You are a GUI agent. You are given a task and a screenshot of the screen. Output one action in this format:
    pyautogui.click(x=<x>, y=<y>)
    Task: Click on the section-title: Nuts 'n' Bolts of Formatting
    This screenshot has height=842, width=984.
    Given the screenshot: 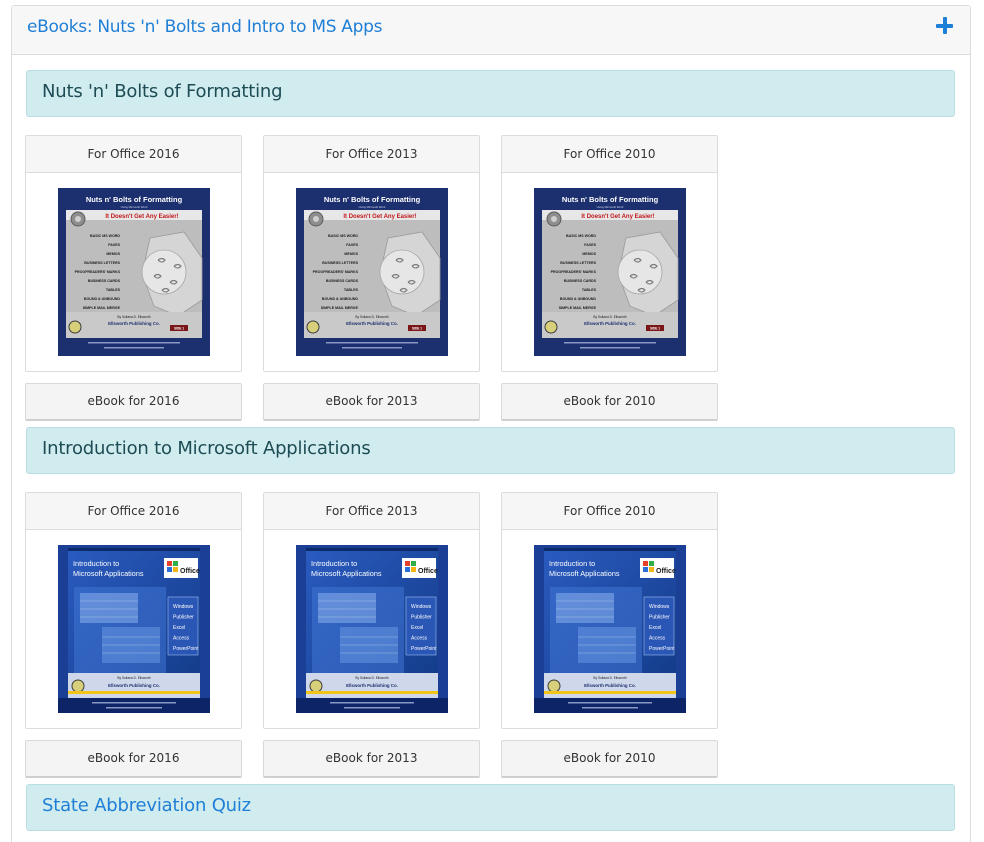 What is the action you would take?
    pyautogui.click(x=162, y=91)
    